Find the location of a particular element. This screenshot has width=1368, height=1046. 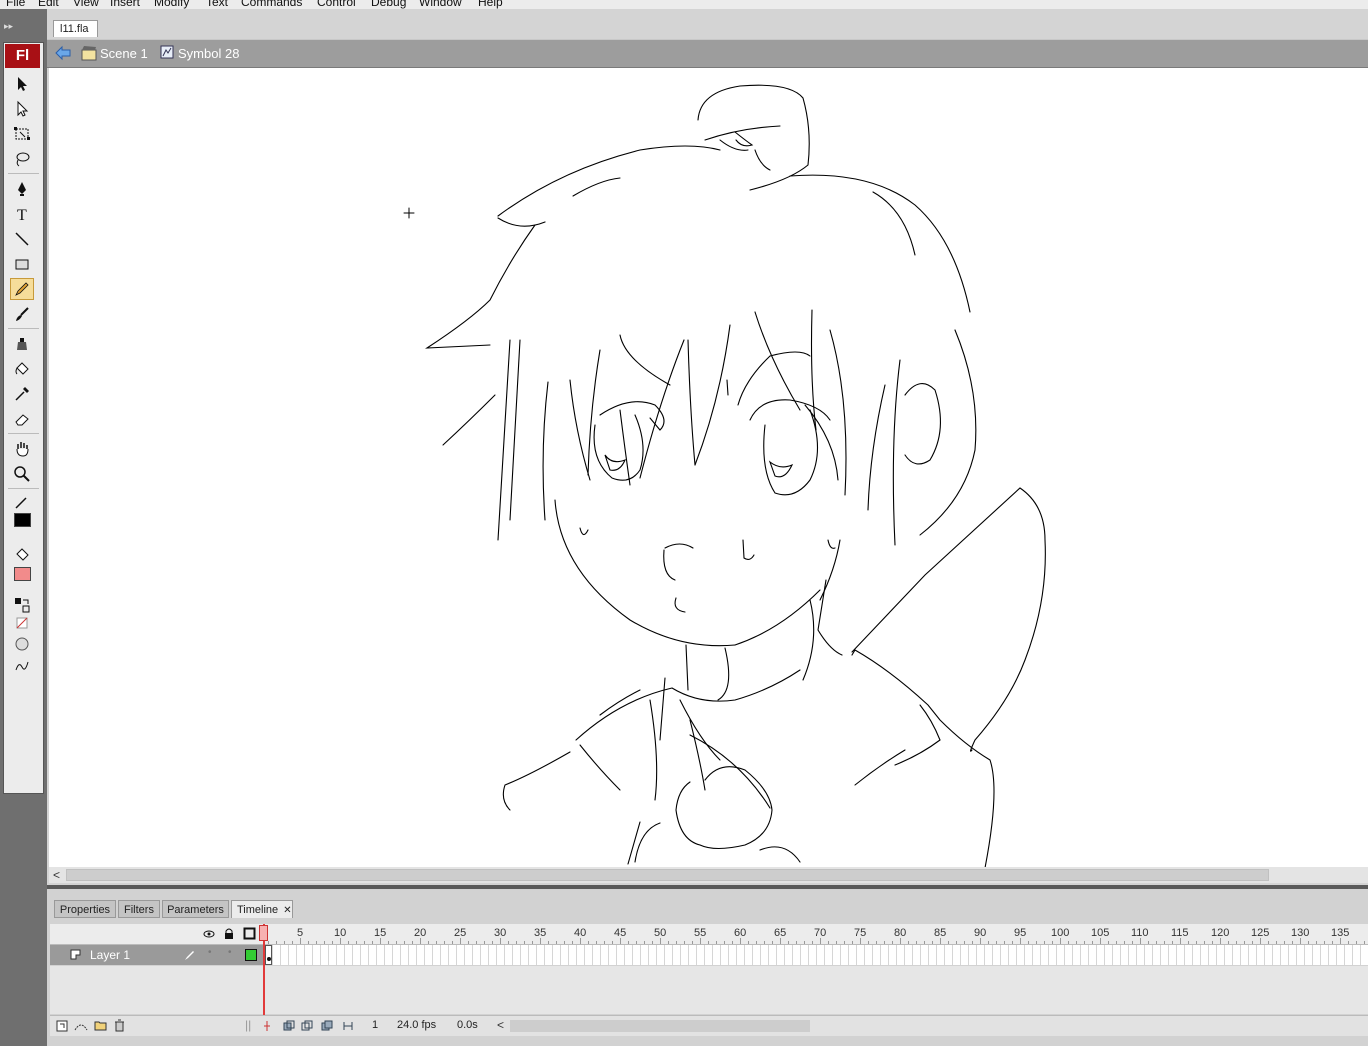

menu-item-insert: Insert is located at coordinates (125, 4).